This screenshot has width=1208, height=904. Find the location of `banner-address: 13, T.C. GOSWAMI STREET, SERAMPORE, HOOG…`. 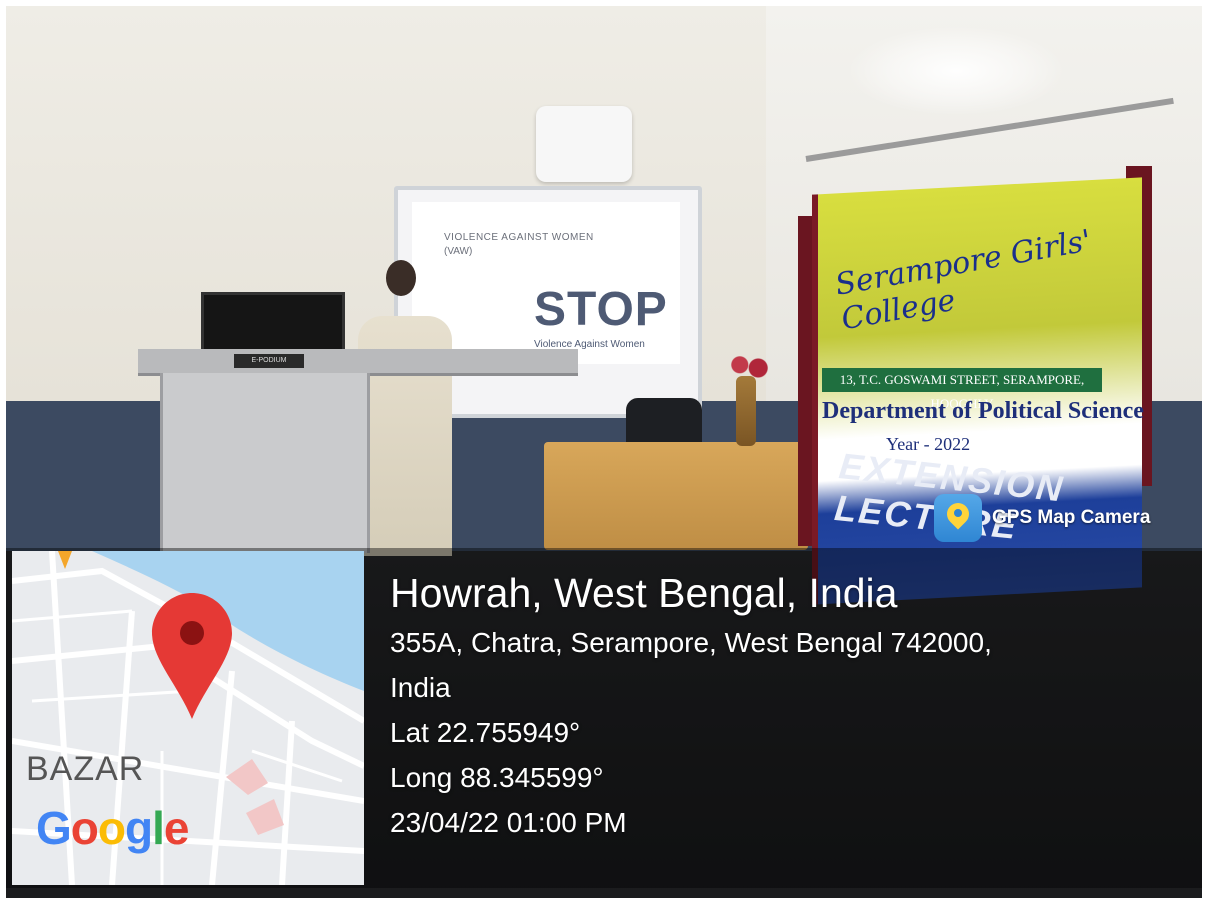

banner-address: 13, T.C. GOSWAMI STREET, SERAMPORE, HOOG… is located at coordinates (962, 389).